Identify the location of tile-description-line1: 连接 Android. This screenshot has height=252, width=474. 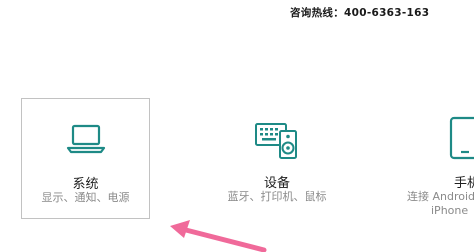
(440, 196).